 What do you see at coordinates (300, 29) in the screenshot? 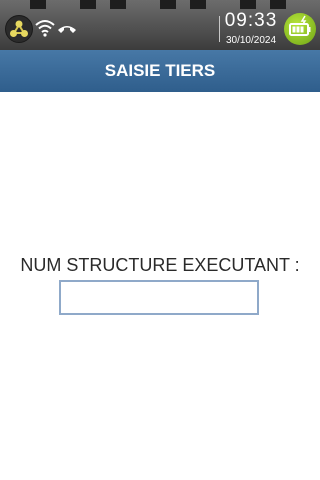
I see `battery-charging-icon` at bounding box center [300, 29].